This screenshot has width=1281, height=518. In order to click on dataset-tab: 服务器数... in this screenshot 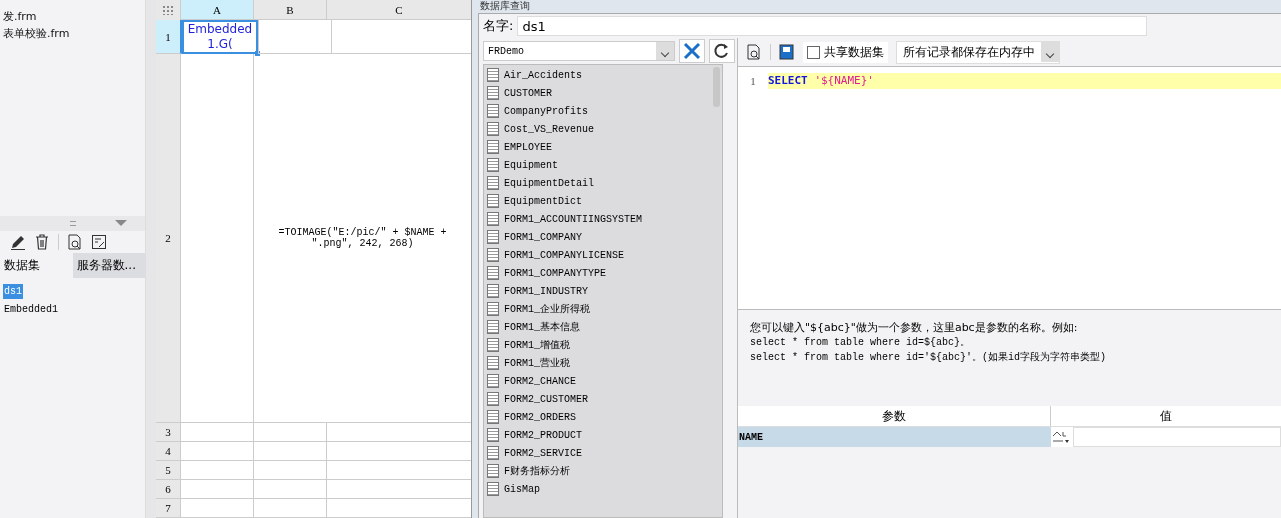, I will do `click(108, 265)`.